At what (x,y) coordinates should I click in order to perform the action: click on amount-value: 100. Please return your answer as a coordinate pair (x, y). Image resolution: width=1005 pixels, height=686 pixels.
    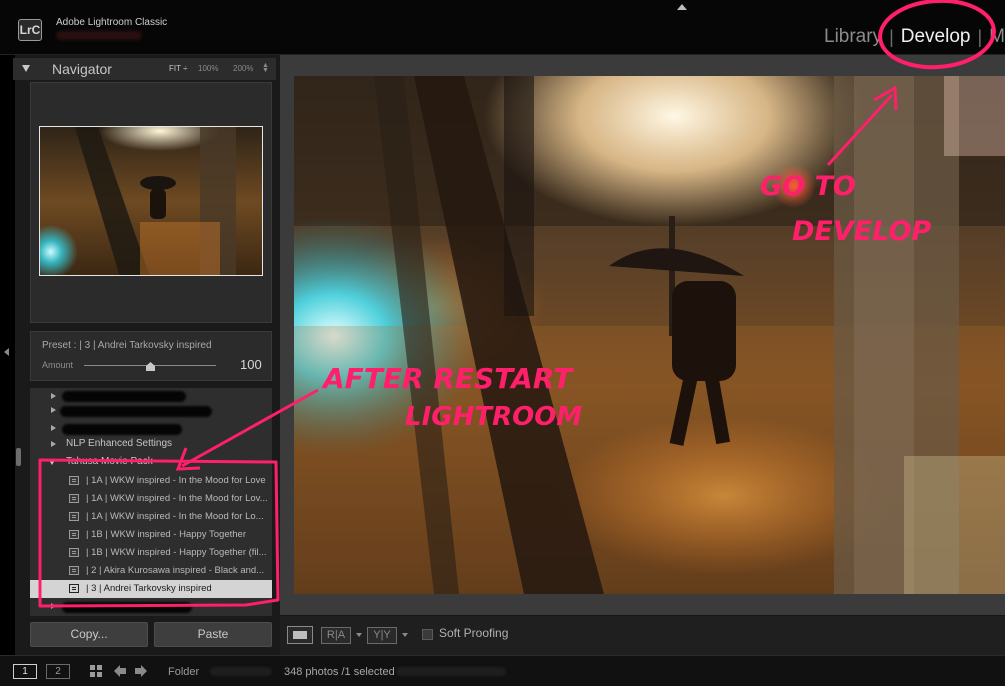
    Looking at the image, I should click on (251, 364).